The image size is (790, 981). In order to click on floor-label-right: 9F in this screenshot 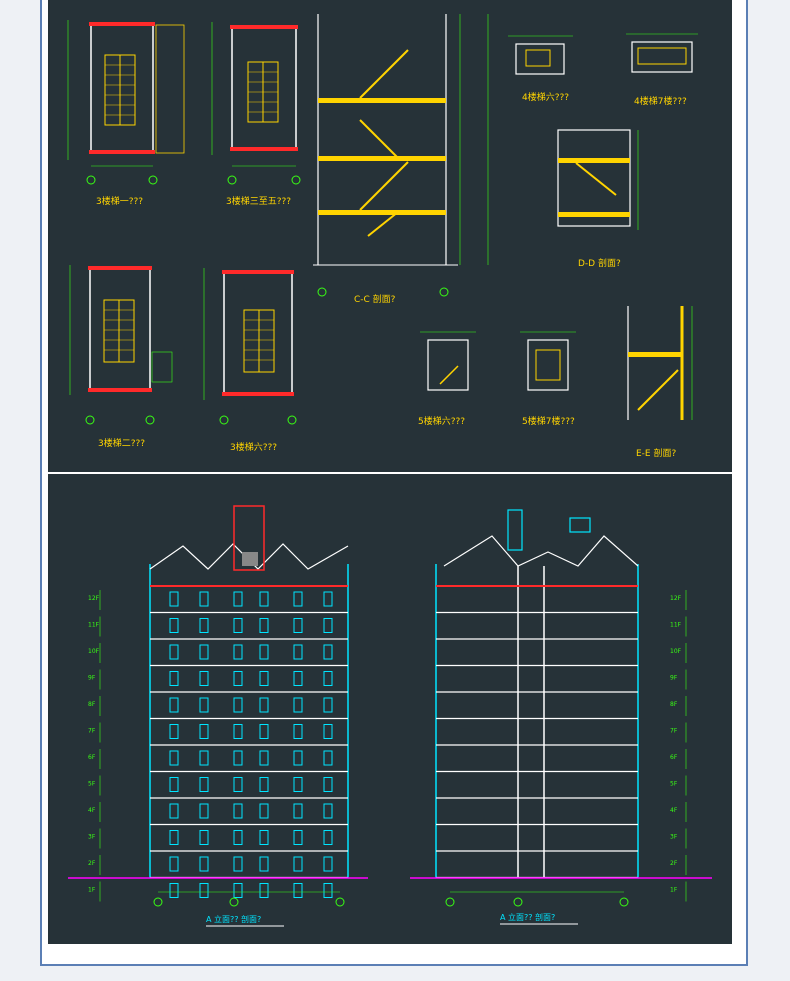, I will do `click(674, 678)`.